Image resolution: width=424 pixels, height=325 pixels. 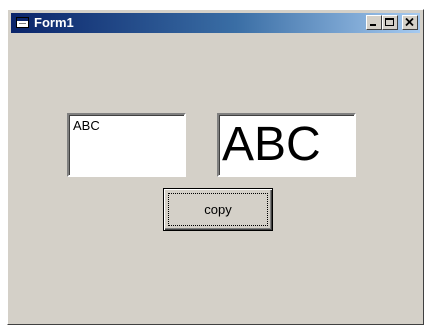 What do you see at coordinates (215, 23) in the screenshot?
I see `title-bar: Form1` at bounding box center [215, 23].